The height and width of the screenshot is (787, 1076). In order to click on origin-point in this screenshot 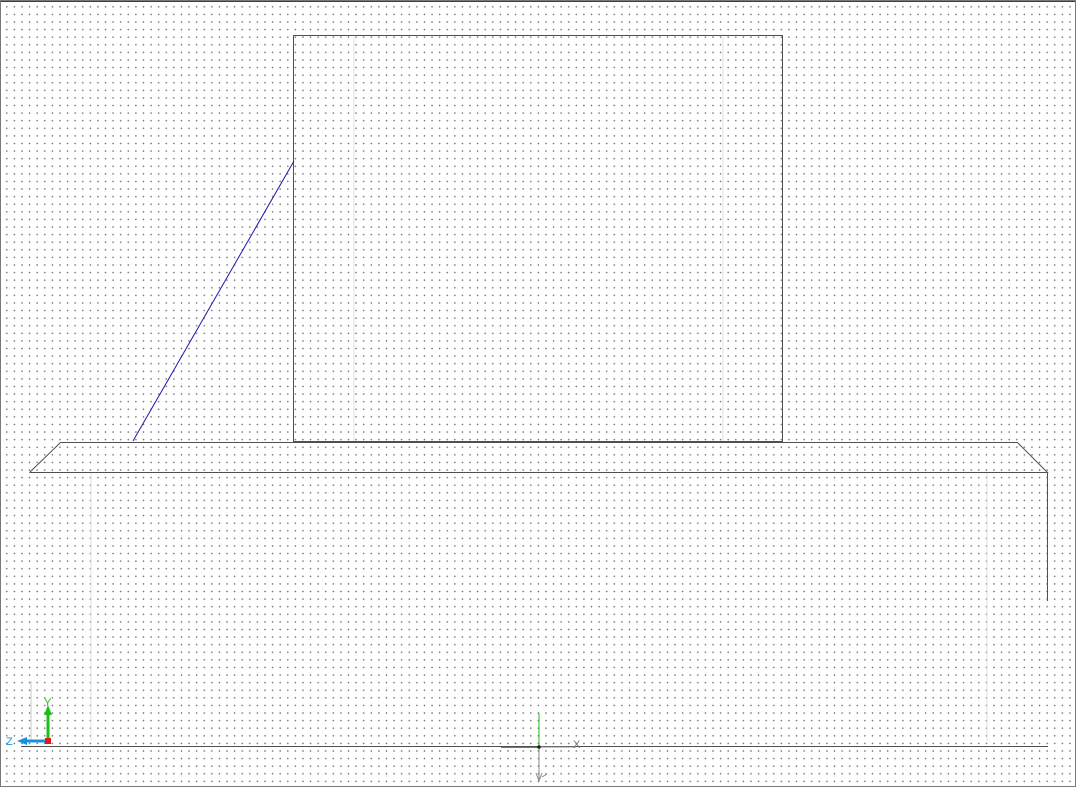, I will do `click(539, 747)`.